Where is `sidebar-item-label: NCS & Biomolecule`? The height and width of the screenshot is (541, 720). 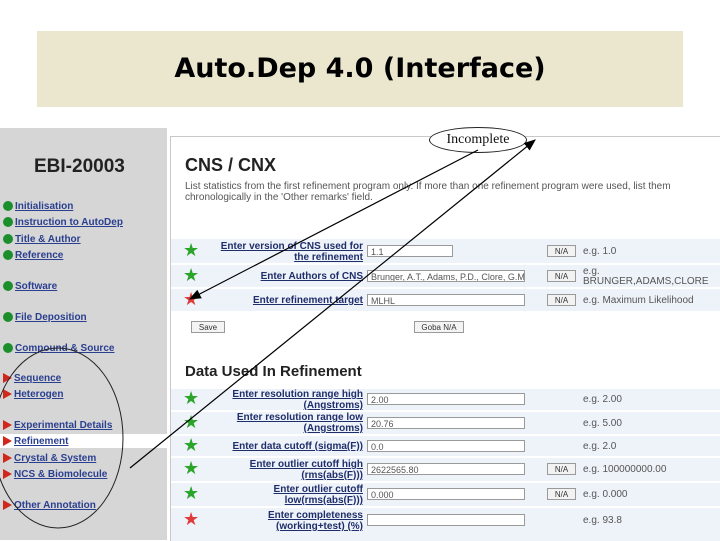 sidebar-item-label: NCS & Biomolecule is located at coordinates (61, 474).